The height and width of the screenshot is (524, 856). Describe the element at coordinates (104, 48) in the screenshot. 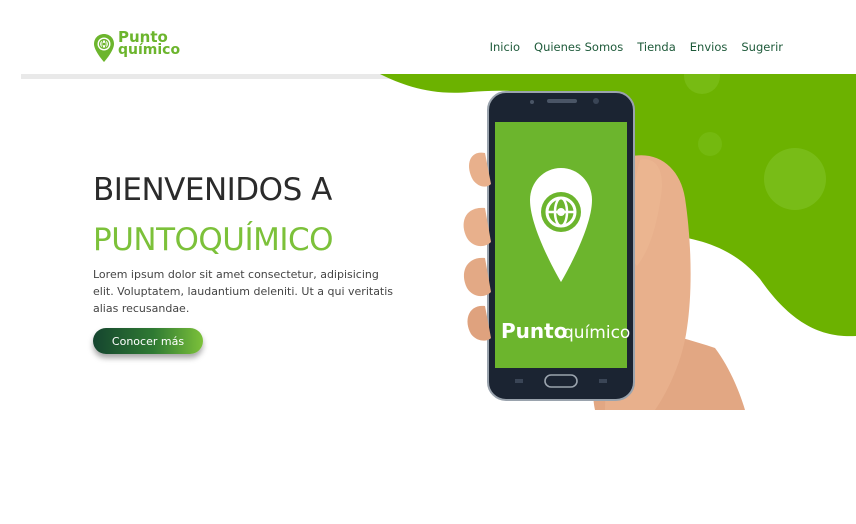

I see `location-pin-icon` at that location.